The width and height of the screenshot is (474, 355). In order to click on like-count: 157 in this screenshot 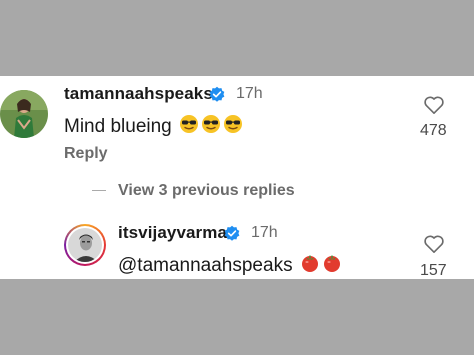, I will do `click(433, 270)`.